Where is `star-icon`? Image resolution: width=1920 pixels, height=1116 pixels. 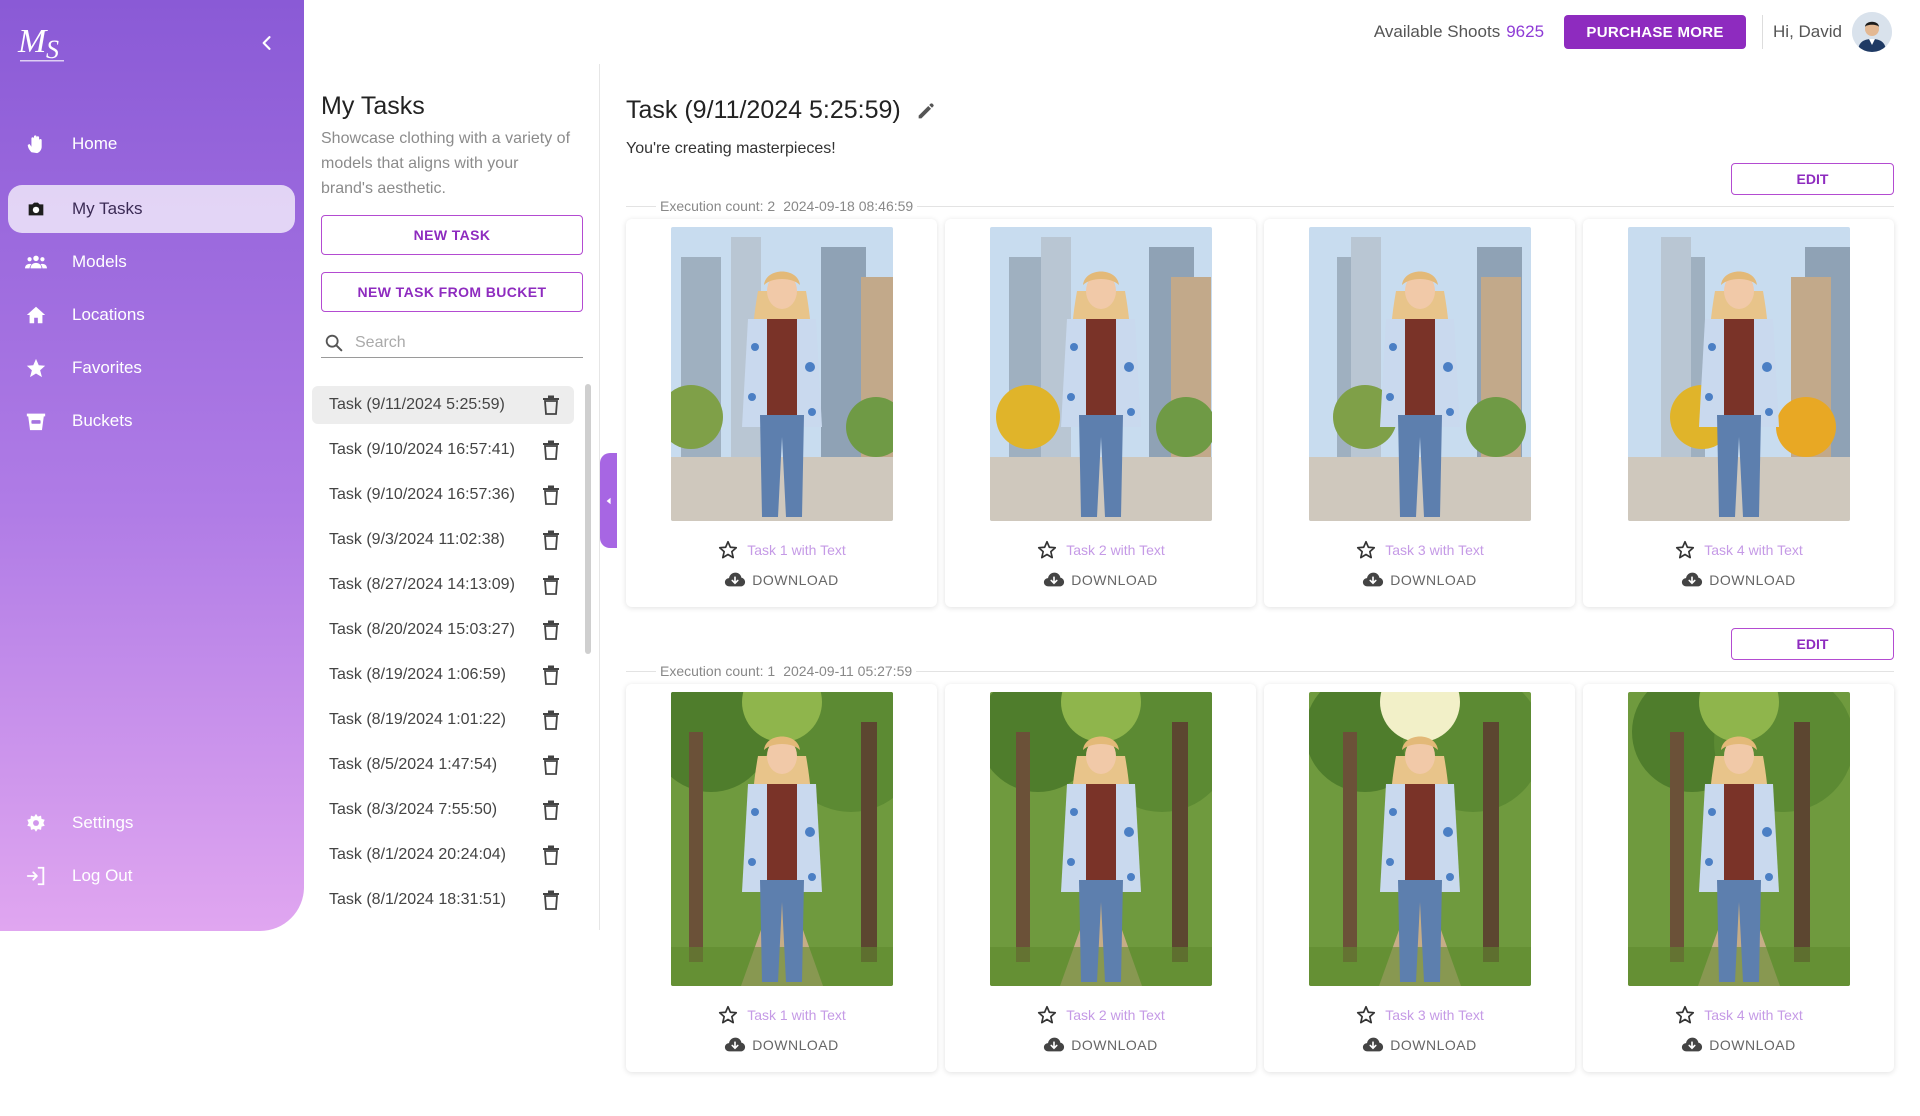 star-icon is located at coordinates (36, 368).